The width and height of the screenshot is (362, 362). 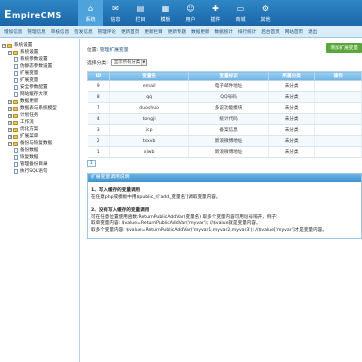 What do you see at coordinates (39, 94) in the screenshot?
I see `tree-node: 网站缓存大项` at bounding box center [39, 94].